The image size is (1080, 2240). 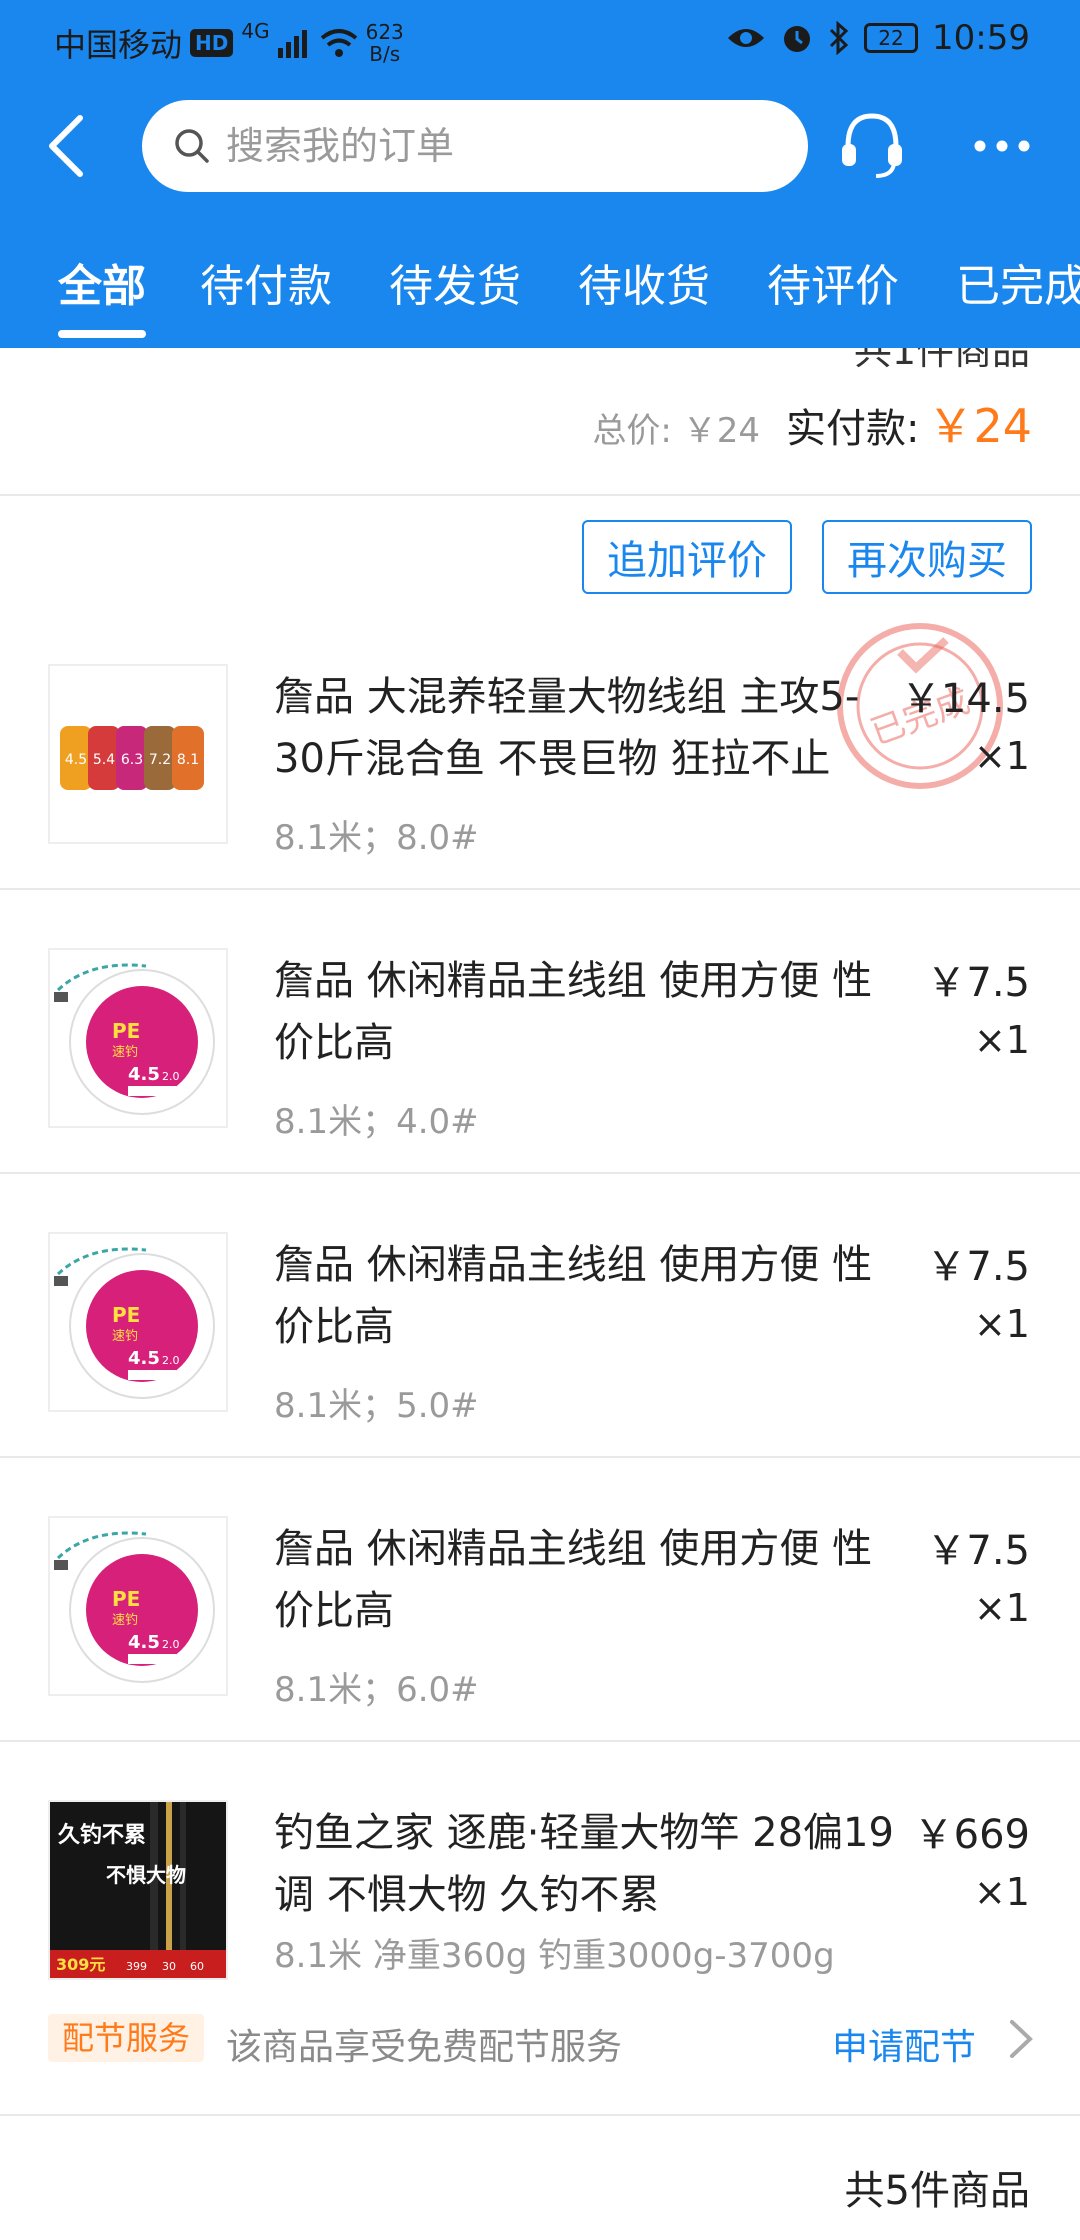 What do you see at coordinates (554, 1956) in the screenshot?
I see `item-spec: 8.1米 净重360g 钓重3000g-3700g` at bounding box center [554, 1956].